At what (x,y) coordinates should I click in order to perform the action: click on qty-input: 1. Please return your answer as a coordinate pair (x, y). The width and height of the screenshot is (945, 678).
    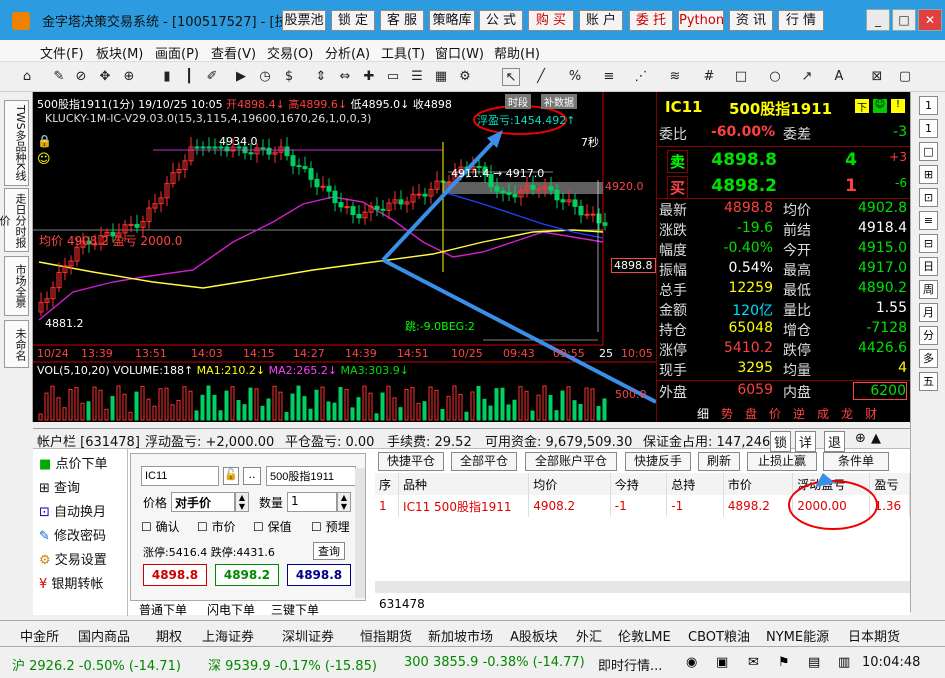
    Looking at the image, I should click on (312, 502).